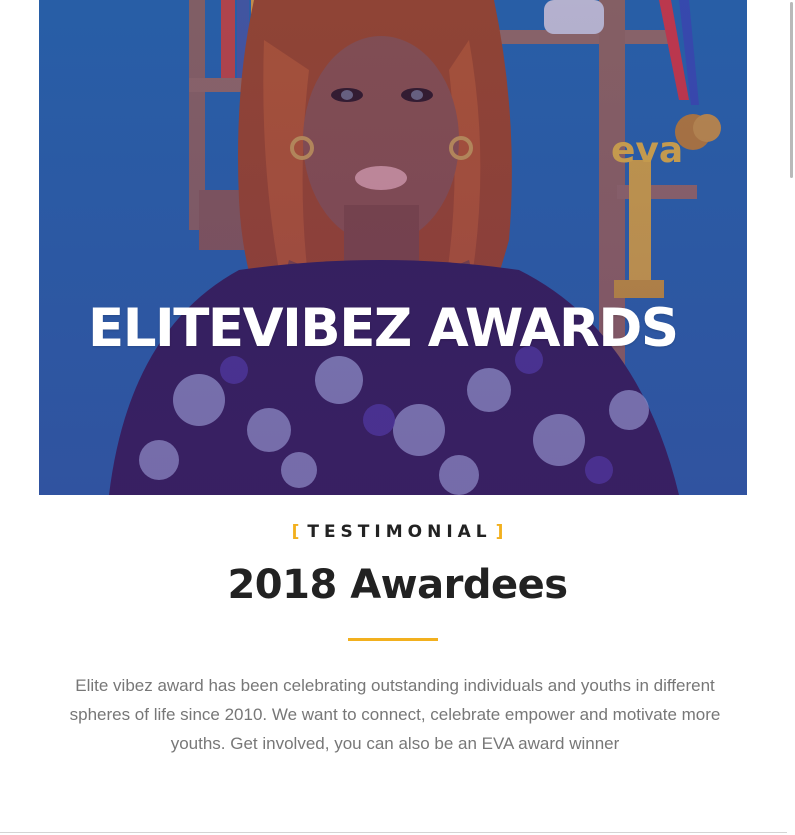 This screenshot has width=795, height=835. I want to click on vertical-scrollbar, so click(791, 417).